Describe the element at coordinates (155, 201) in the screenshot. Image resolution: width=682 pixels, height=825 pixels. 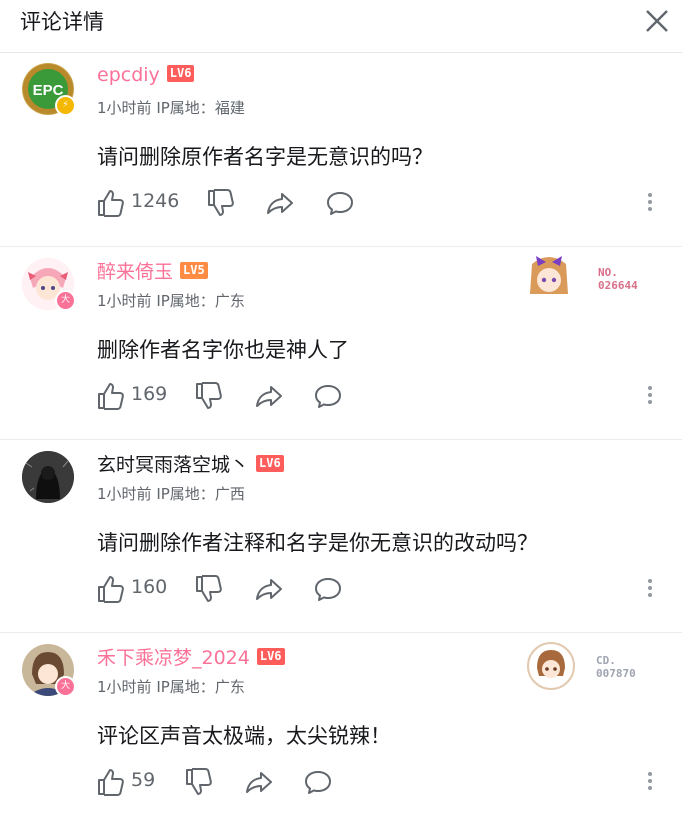
I see `like-count: 1246` at that location.